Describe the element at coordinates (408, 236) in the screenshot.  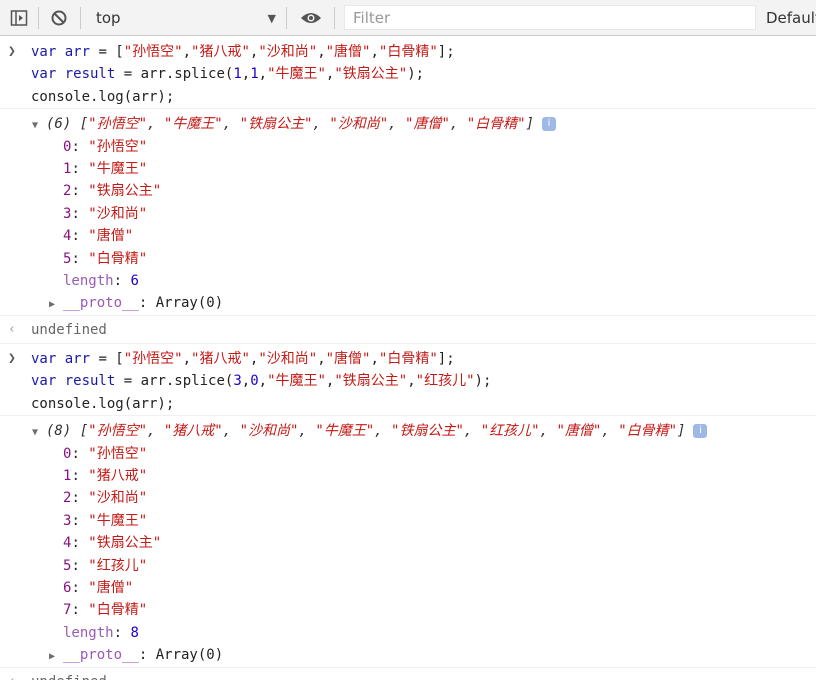
I see `array-item: 4: "唐僧"` at that location.